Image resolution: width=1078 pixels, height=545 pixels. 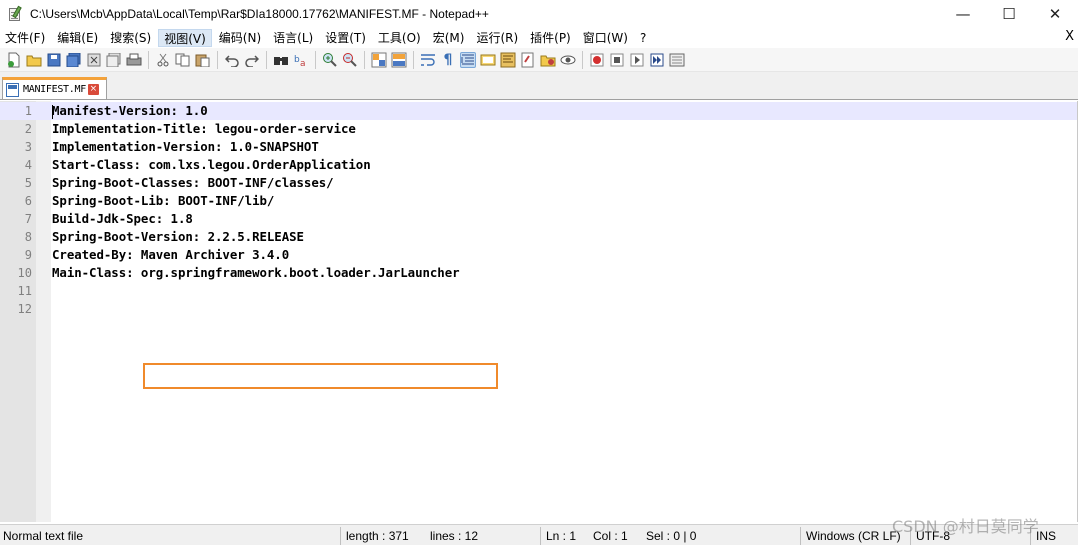 I want to click on menu-item-0: 文件(F), so click(x=25, y=38).